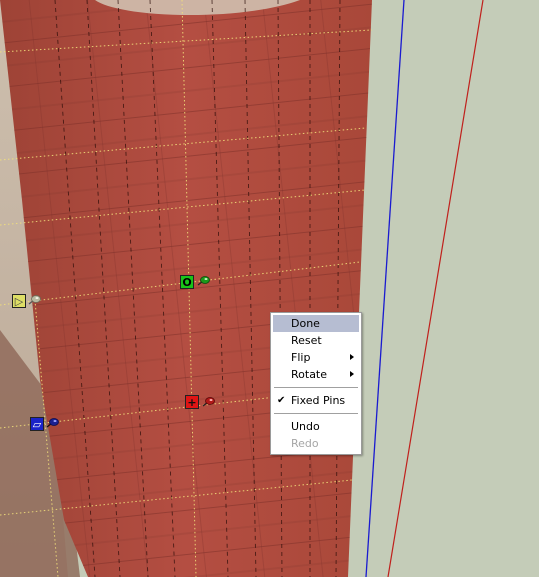  What do you see at coordinates (305, 323) in the screenshot?
I see `menu-item-done-label: Done` at bounding box center [305, 323].